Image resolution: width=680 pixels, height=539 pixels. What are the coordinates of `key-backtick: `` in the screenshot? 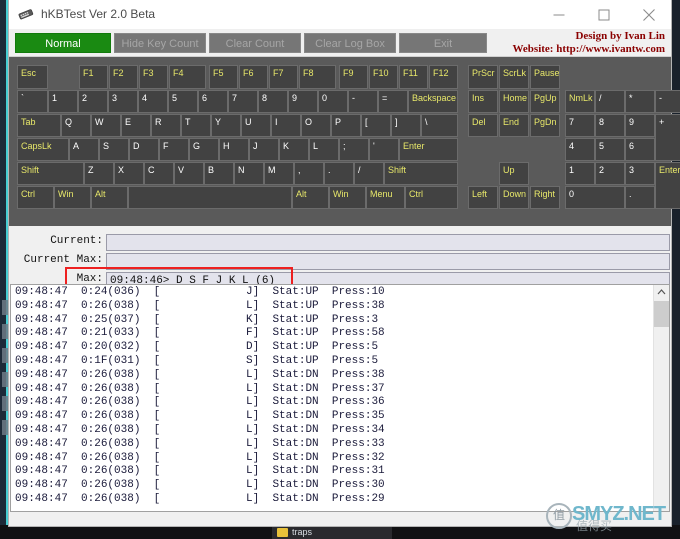 It's located at (32, 101).